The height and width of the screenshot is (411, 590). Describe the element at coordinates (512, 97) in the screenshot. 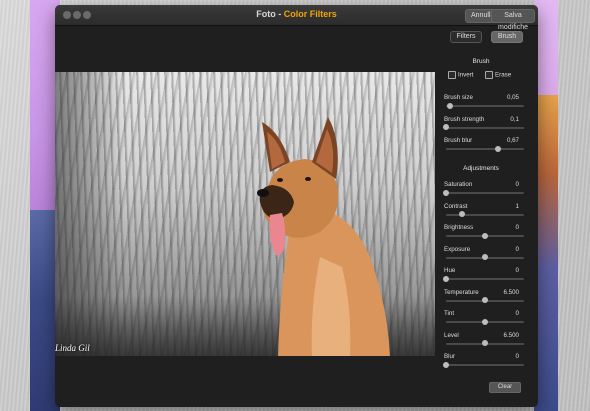

I see `brush-brush-size-value: 0,05` at that location.